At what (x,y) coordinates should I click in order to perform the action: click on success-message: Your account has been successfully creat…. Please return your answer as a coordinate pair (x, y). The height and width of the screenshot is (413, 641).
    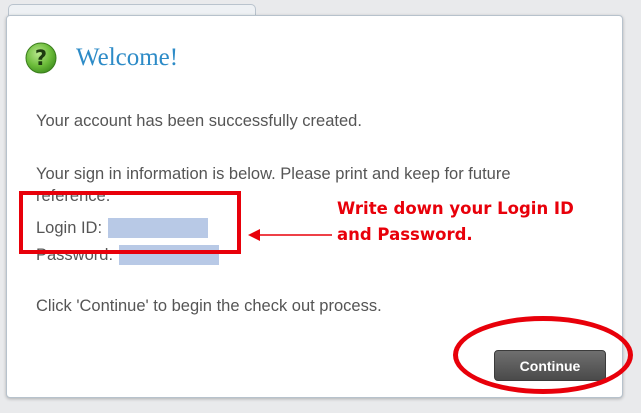
    Looking at the image, I should click on (199, 121).